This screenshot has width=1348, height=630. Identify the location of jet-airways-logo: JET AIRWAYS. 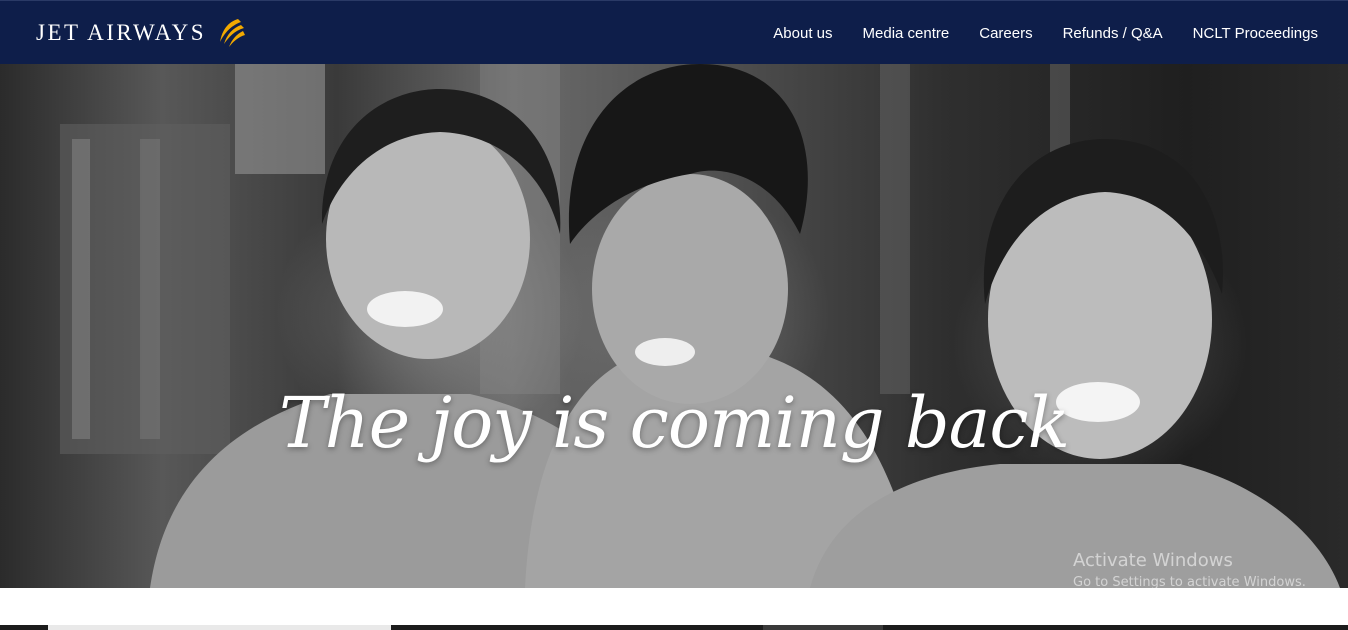
(142, 33).